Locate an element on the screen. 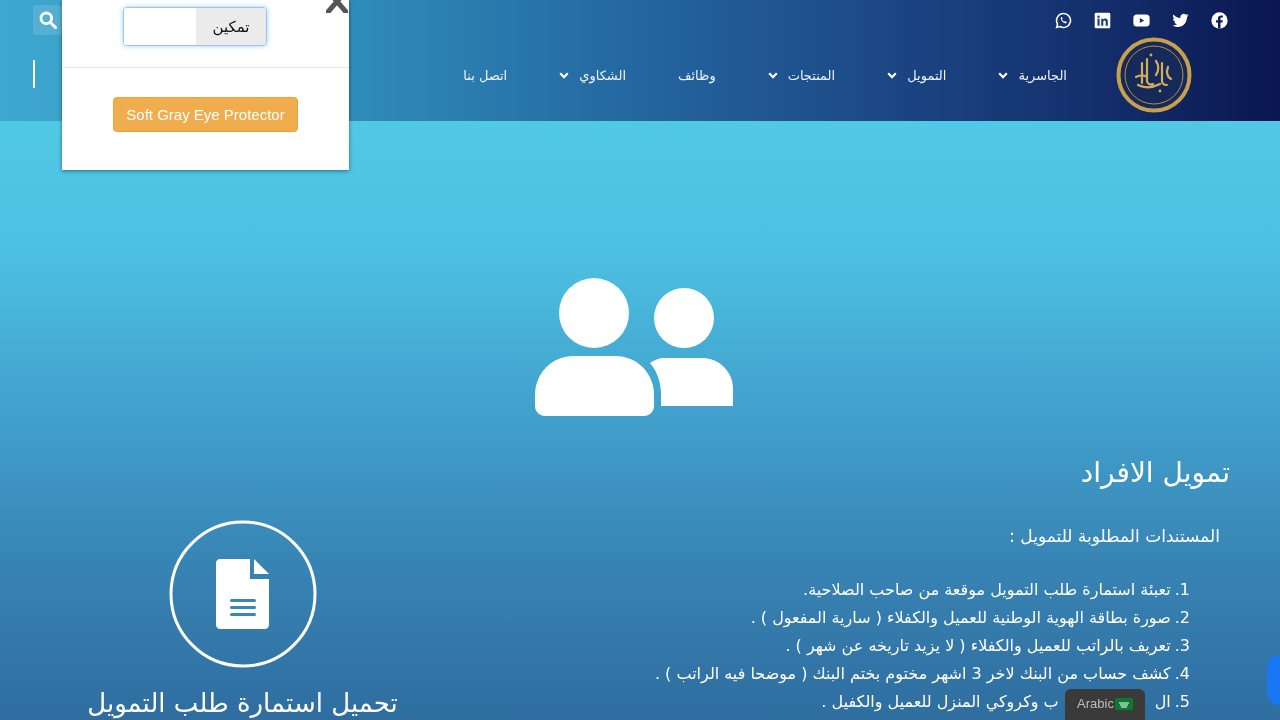 This screenshot has width=1280, height=720. whatsapp-icon is located at coordinates (1063, 20).